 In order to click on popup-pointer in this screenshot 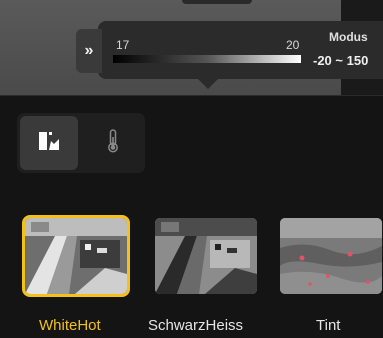, I will do `click(208, 83)`.